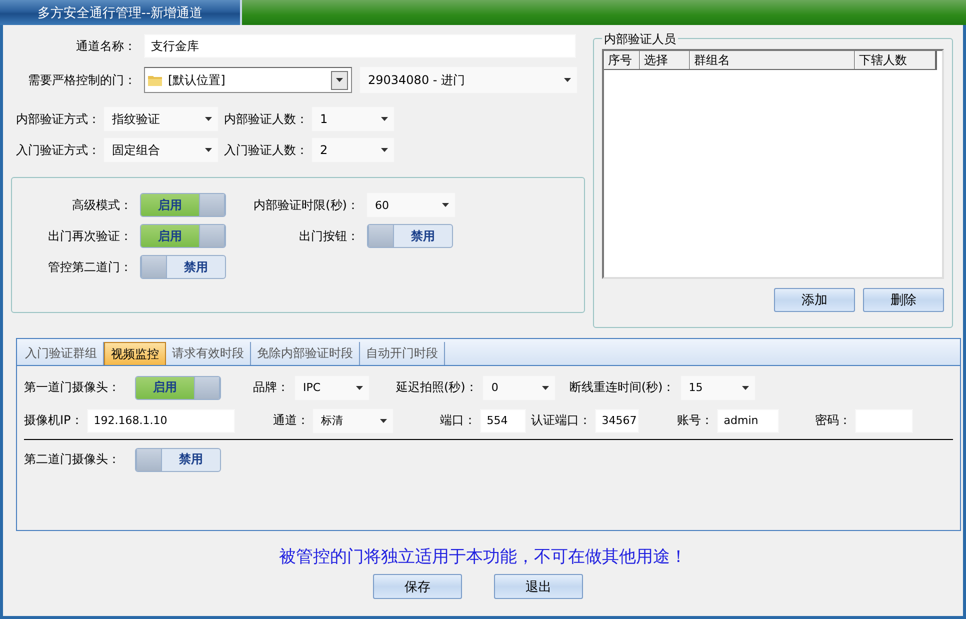 The image size is (966, 619). What do you see at coordinates (360, 46) in the screenshot?
I see `input-field: 支行金库` at bounding box center [360, 46].